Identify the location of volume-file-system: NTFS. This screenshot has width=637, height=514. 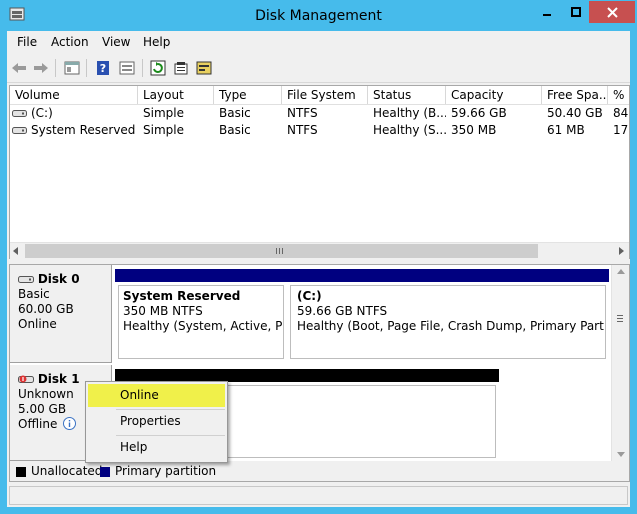
(302, 130).